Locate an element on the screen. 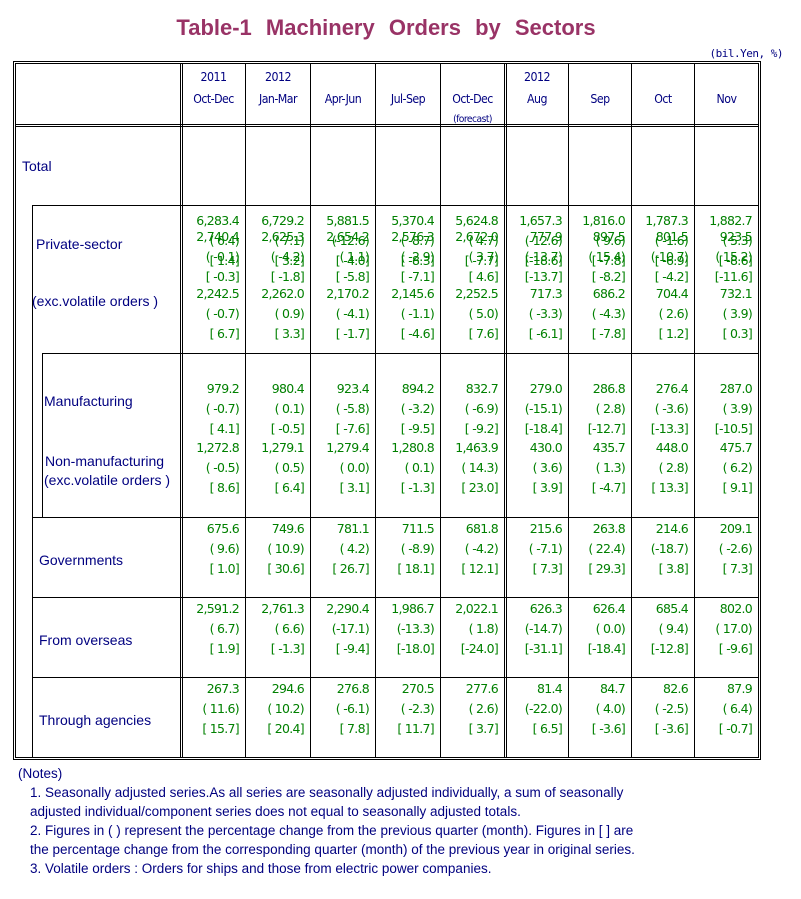  cell-value: 980.4 is located at coordinates (288, 388).